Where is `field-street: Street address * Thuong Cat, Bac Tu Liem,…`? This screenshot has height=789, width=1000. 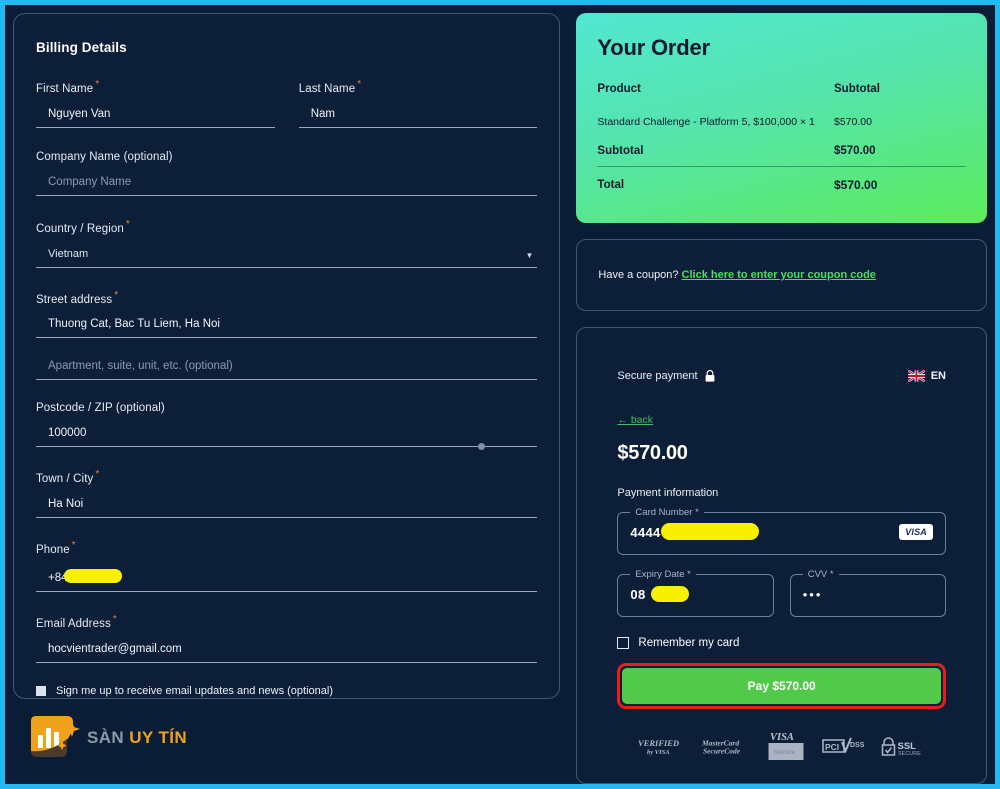
field-street: Street address * Thuong Cat, Bac Tu Liem,… is located at coordinates (287, 314).